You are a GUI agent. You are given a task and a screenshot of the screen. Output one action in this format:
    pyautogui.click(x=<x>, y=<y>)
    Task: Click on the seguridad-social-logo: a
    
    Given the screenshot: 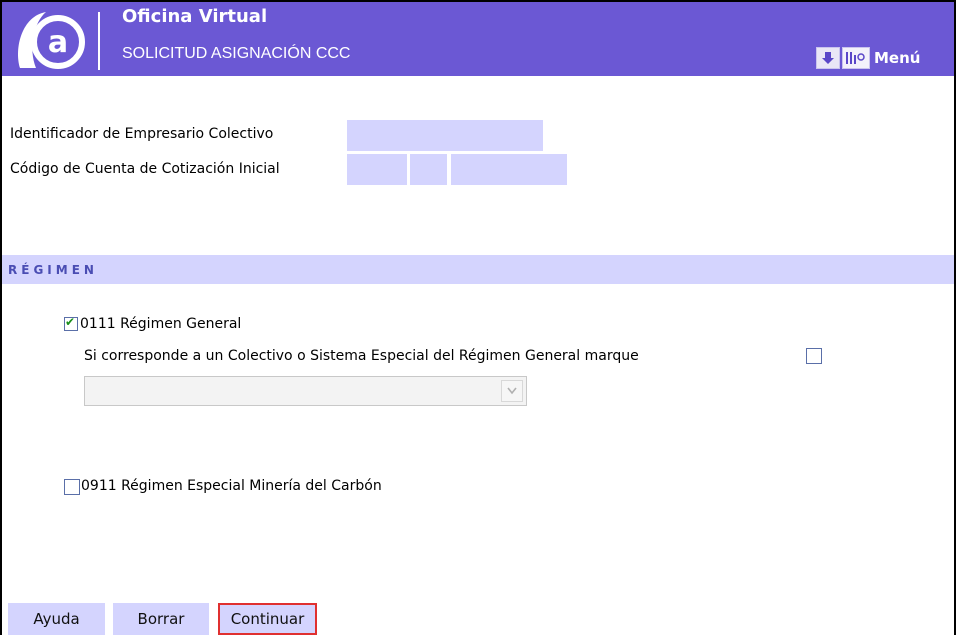 What is the action you would take?
    pyautogui.click(x=51, y=41)
    